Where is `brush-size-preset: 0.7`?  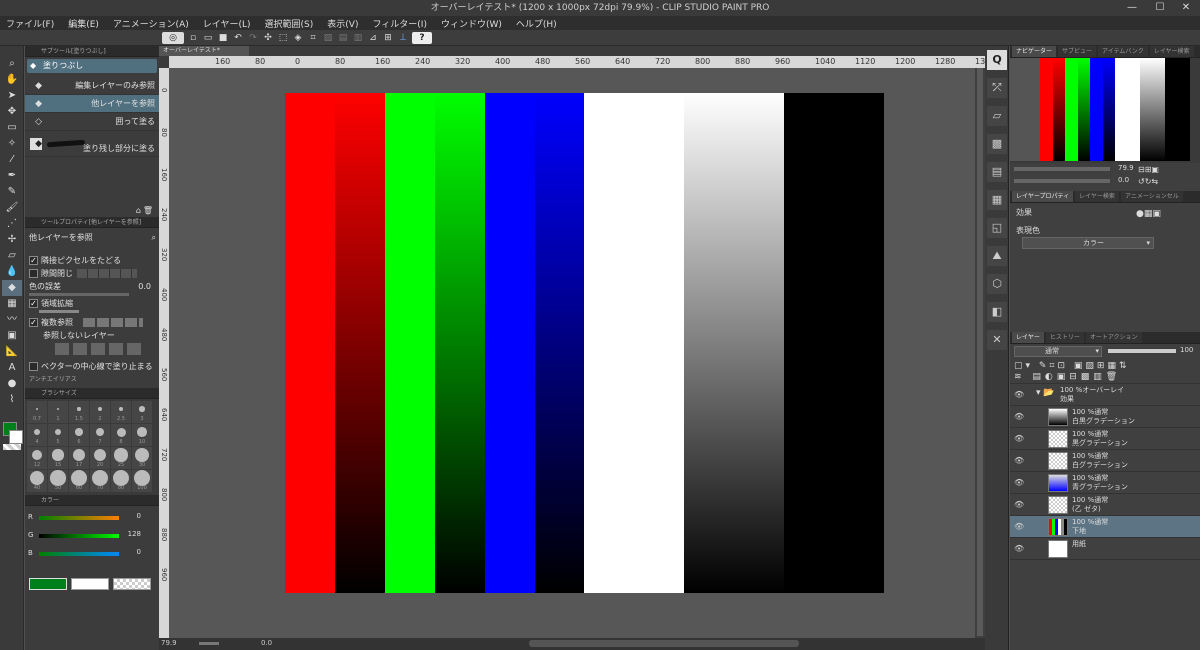 brush-size-preset: 0.7 is located at coordinates (37, 412).